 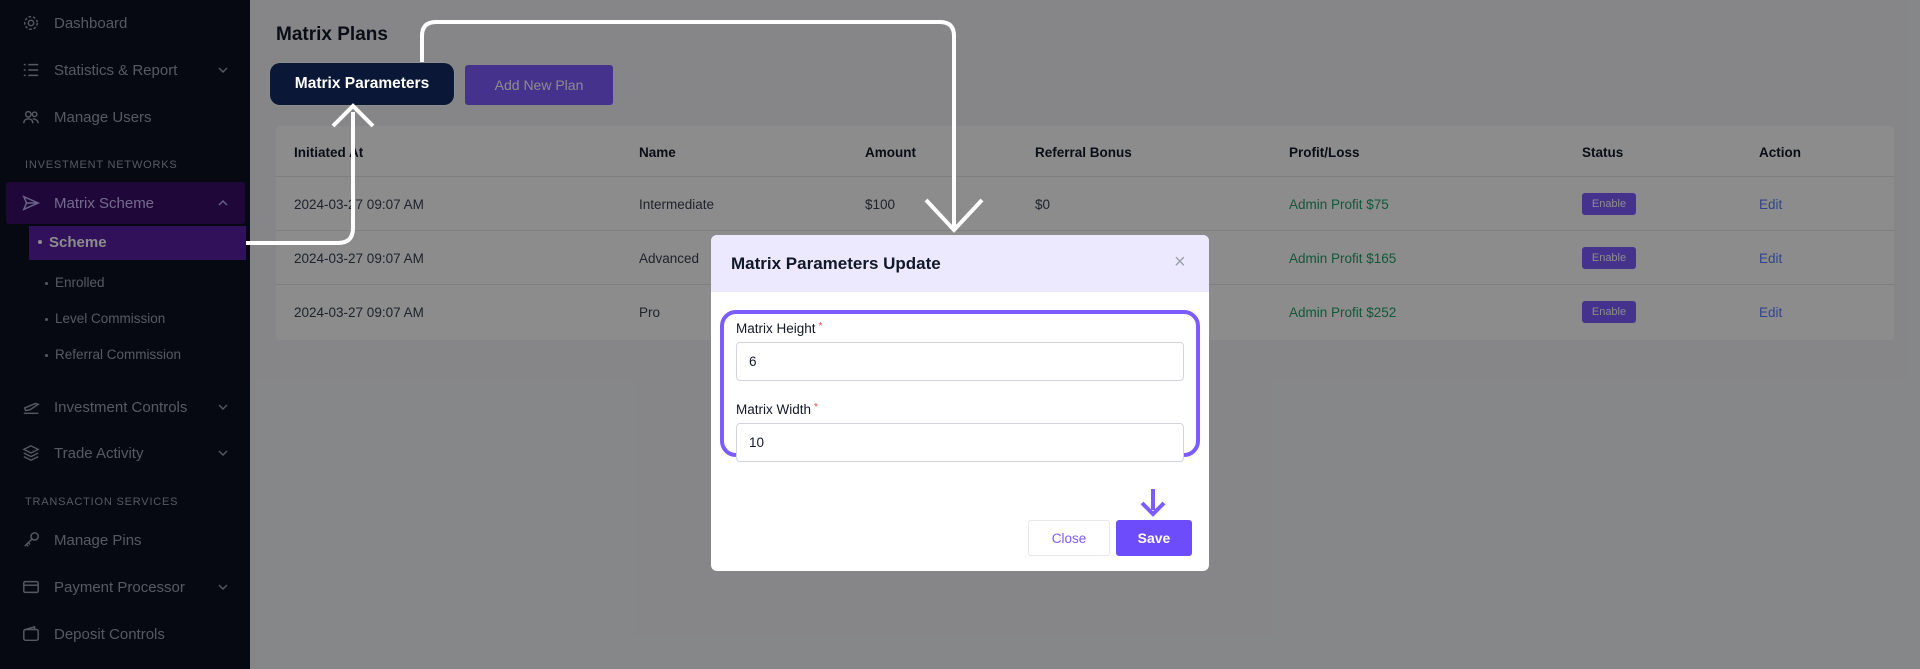 I want to click on arrow-button-to-modal, so click(x=688, y=124).